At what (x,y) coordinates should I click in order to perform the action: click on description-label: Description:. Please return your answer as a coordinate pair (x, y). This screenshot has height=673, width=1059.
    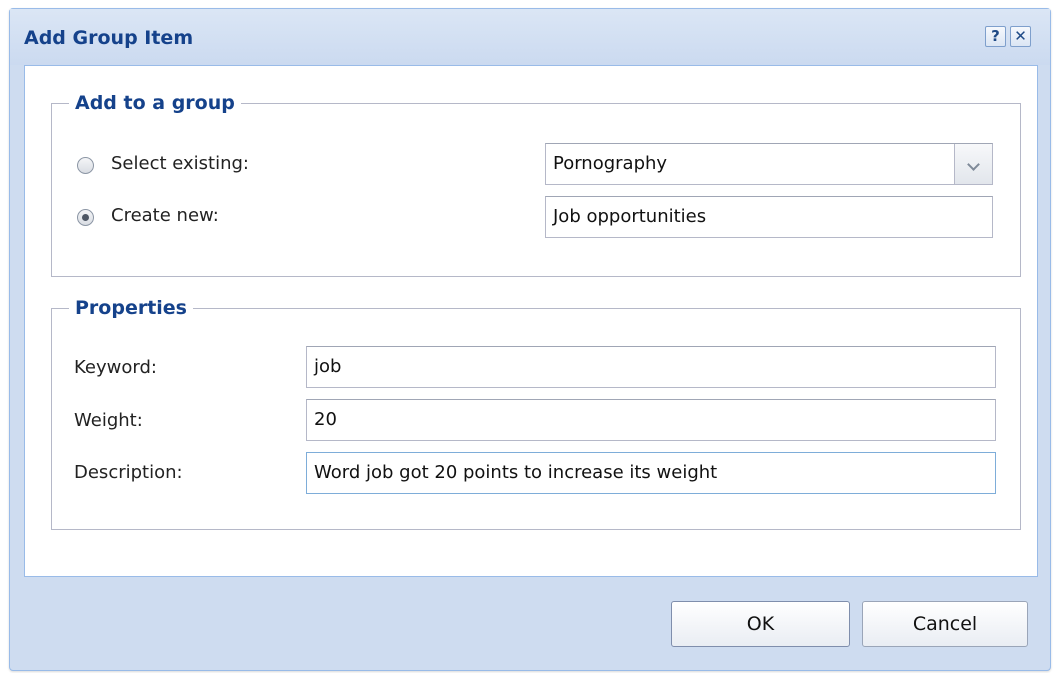
    Looking at the image, I should click on (128, 472).